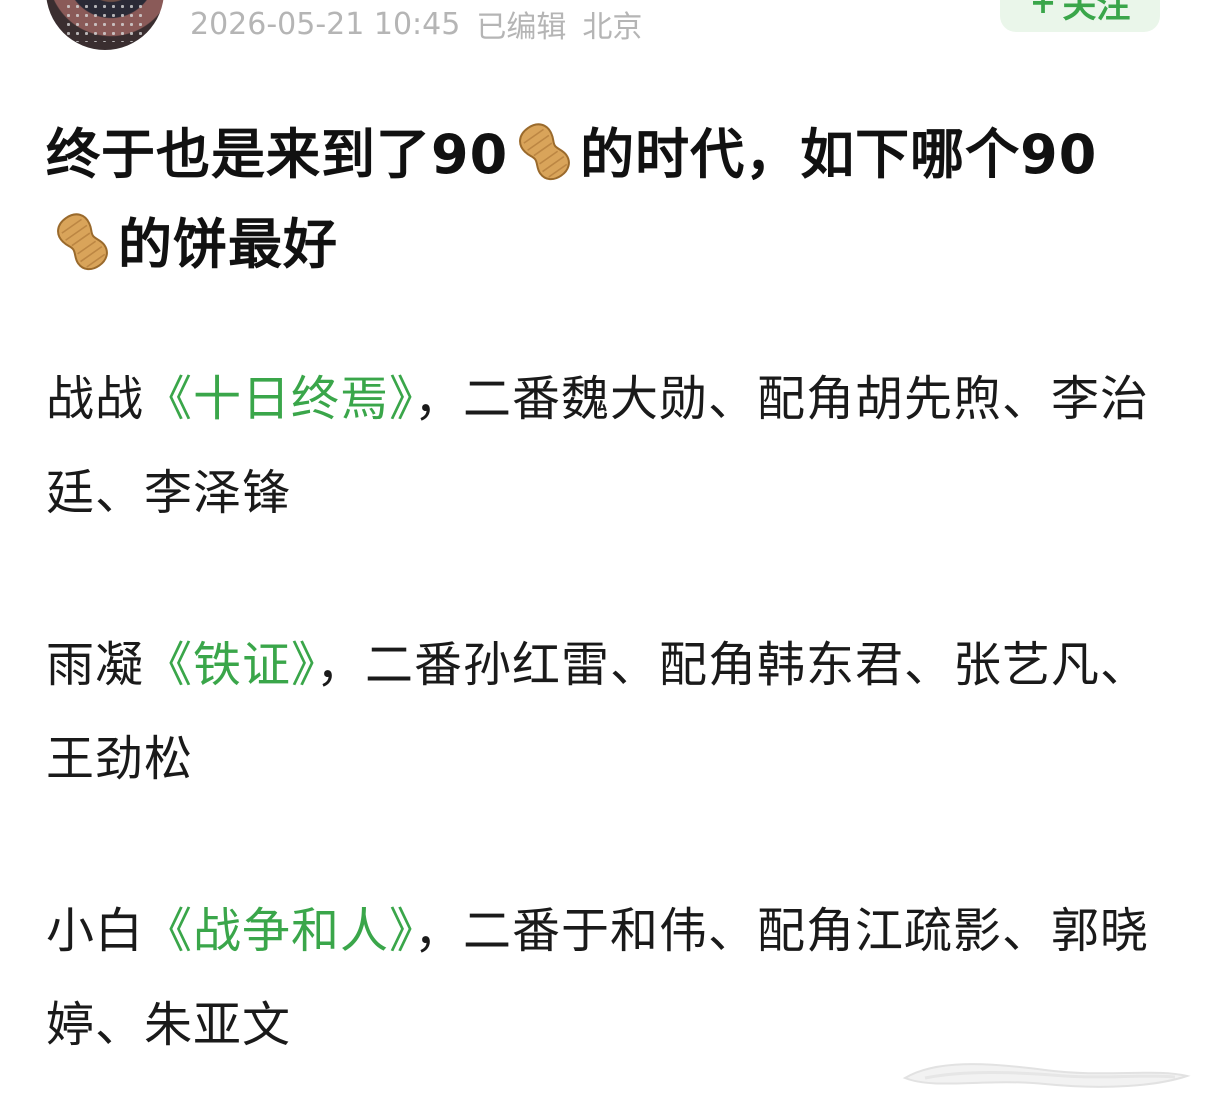 This screenshot has width=1206, height=1102. I want to click on post-location: 北京, so click(612, 27).